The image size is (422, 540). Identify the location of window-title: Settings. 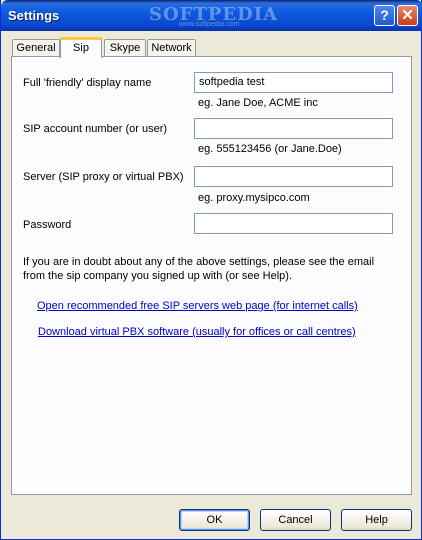
(34, 15).